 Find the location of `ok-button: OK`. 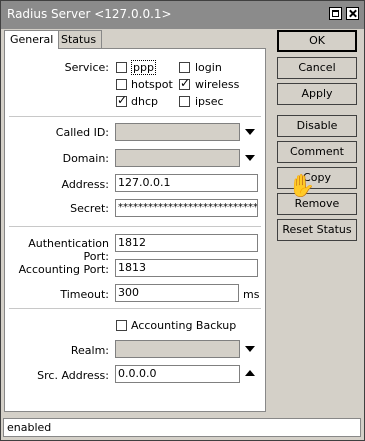

ok-button: OK is located at coordinates (317, 41).